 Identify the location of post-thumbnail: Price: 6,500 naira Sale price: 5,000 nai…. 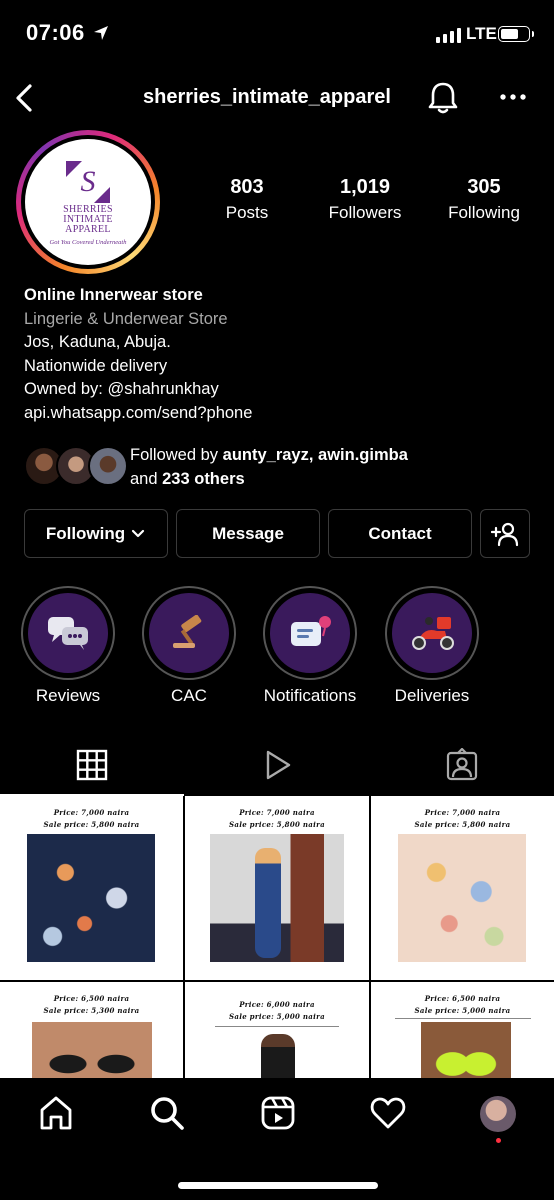
(462, 1030).